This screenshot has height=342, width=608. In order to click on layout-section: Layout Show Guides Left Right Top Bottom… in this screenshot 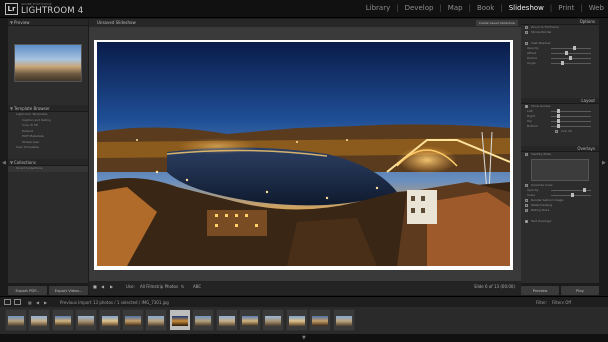, I will do `click(560, 116)`.